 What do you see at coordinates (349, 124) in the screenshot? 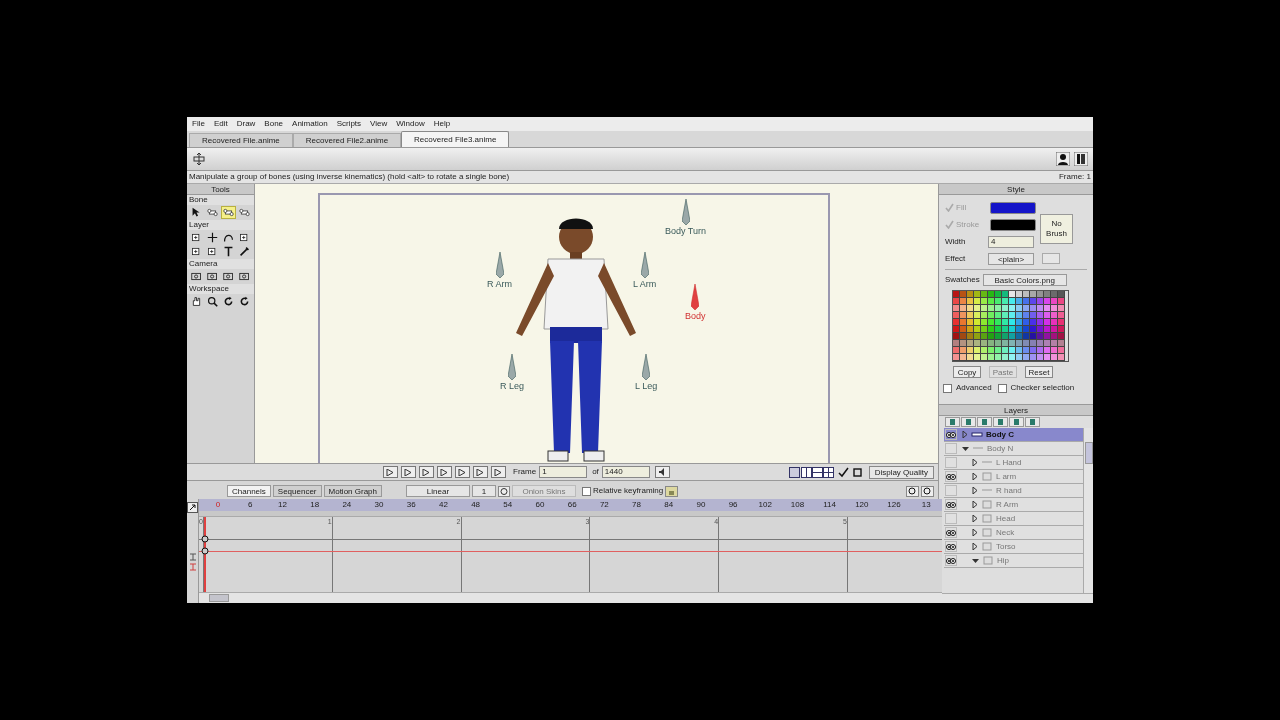
I see `menu-item: Scripts` at bounding box center [349, 124].